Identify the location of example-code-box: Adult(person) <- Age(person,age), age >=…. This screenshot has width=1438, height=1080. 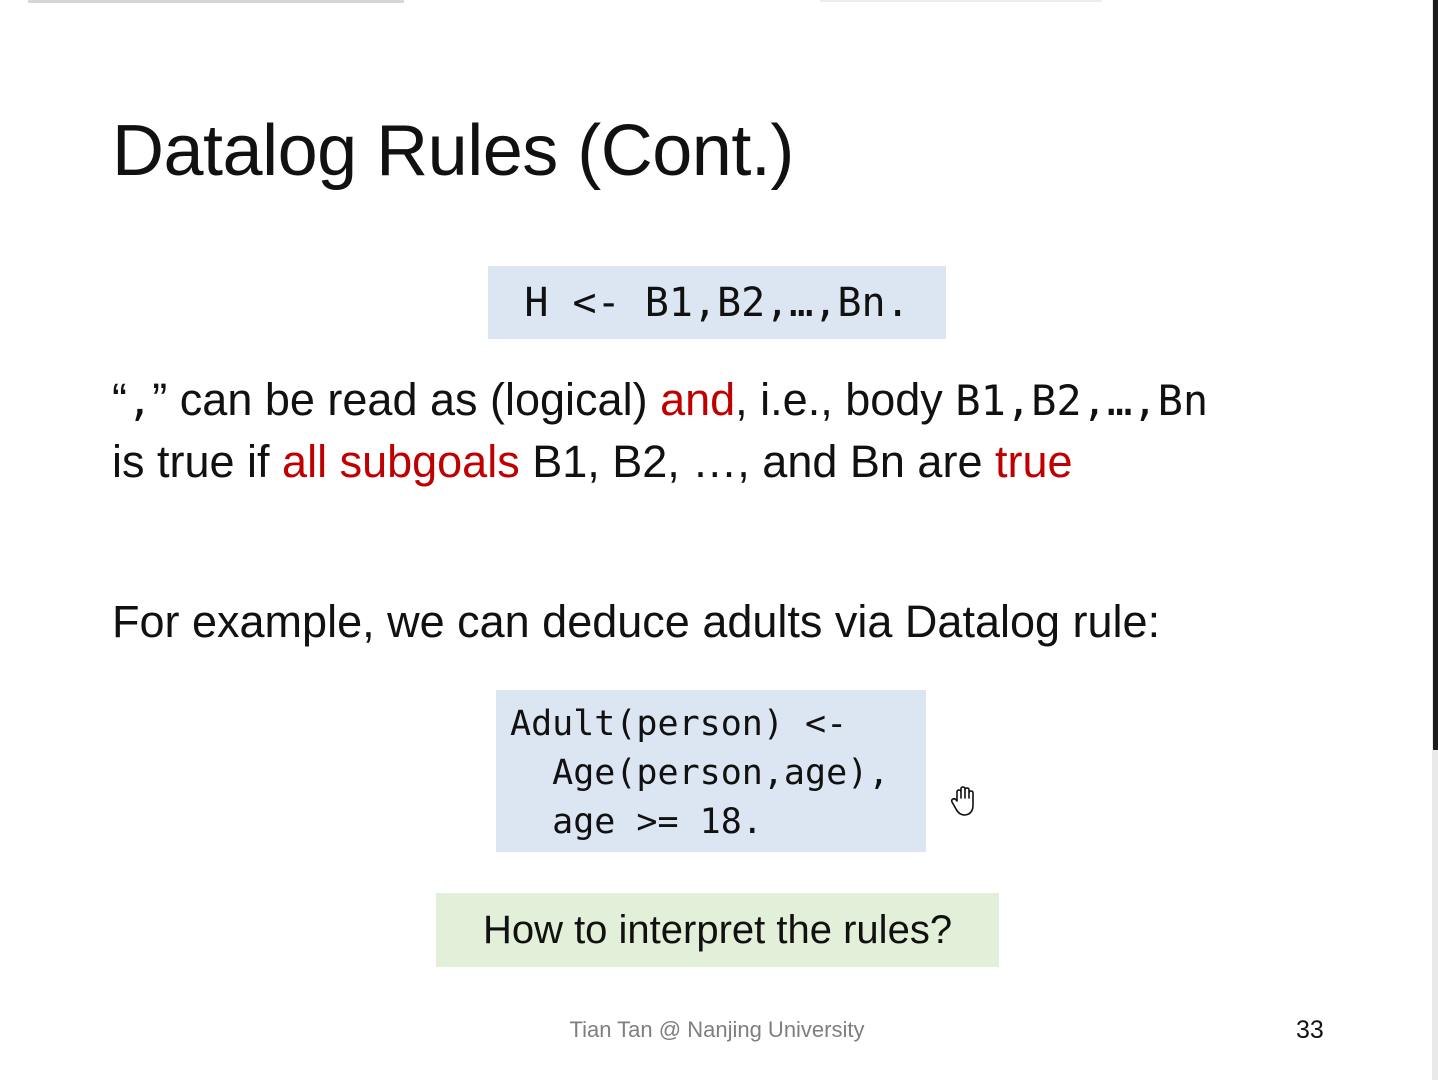
(711, 771).